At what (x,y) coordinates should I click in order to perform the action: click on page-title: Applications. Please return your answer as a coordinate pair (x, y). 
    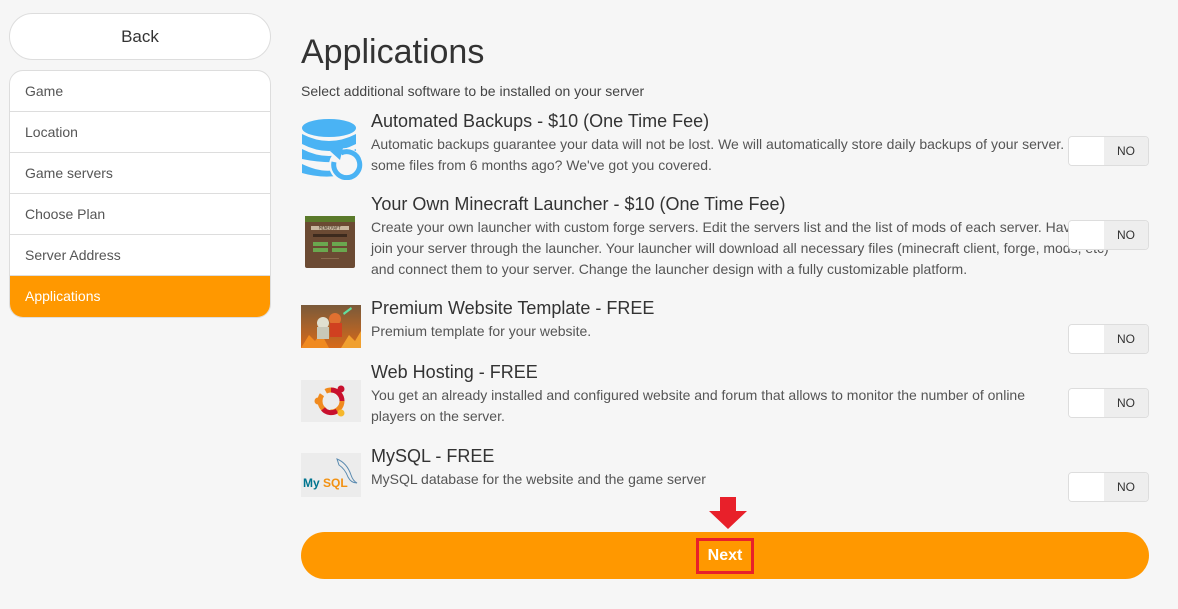
    Looking at the image, I should click on (393, 52).